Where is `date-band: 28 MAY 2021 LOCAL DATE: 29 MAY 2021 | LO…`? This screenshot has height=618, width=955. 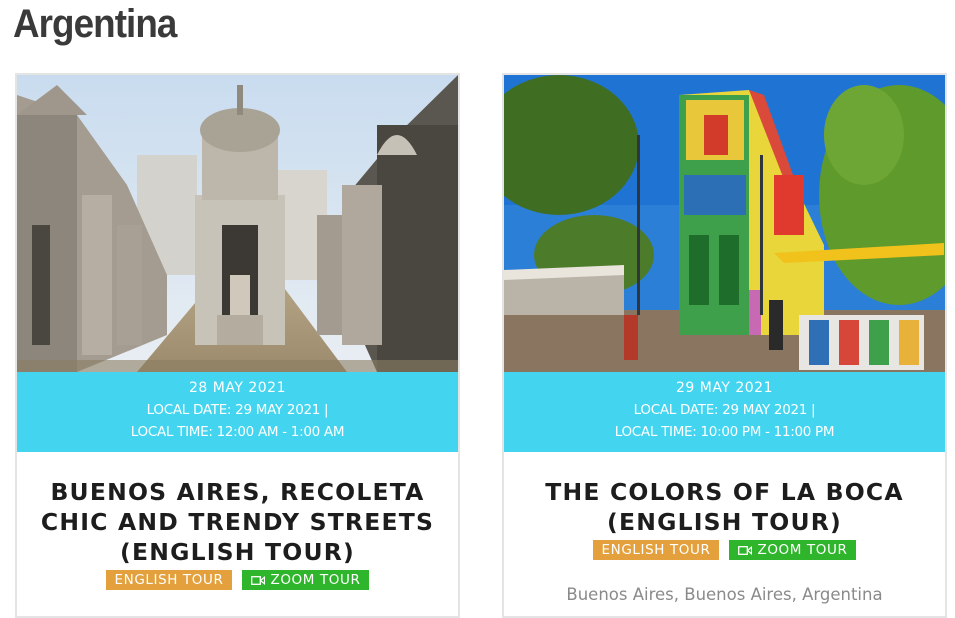
date-band: 28 MAY 2021 LOCAL DATE: 29 MAY 2021 | LO… is located at coordinates (237, 412).